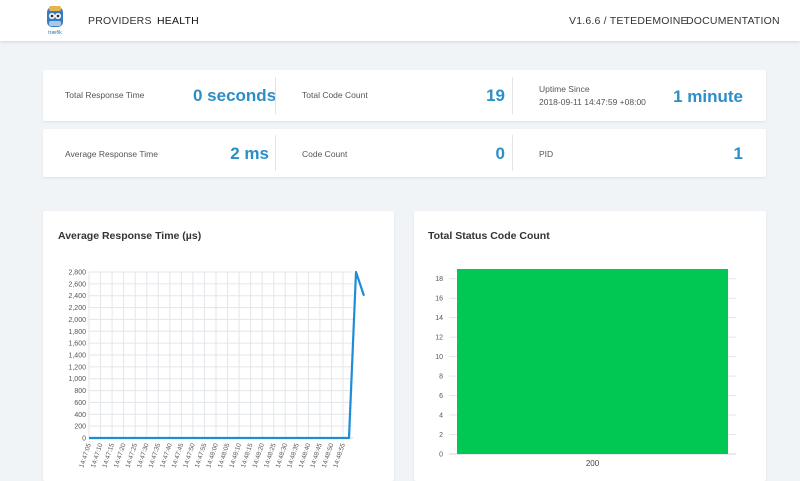  Describe the element at coordinates (235, 95) in the screenshot. I see `total-response-time-value: 0 seconds` at that location.